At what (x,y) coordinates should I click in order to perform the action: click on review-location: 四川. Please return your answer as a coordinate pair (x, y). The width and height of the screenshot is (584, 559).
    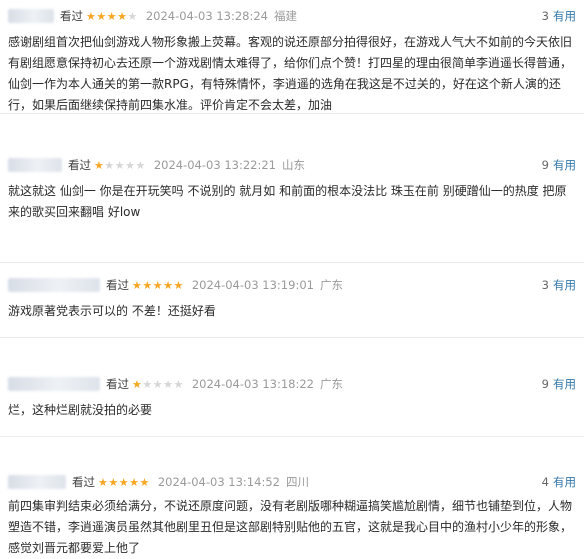
    Looking at the image, I should click on (297, 482).